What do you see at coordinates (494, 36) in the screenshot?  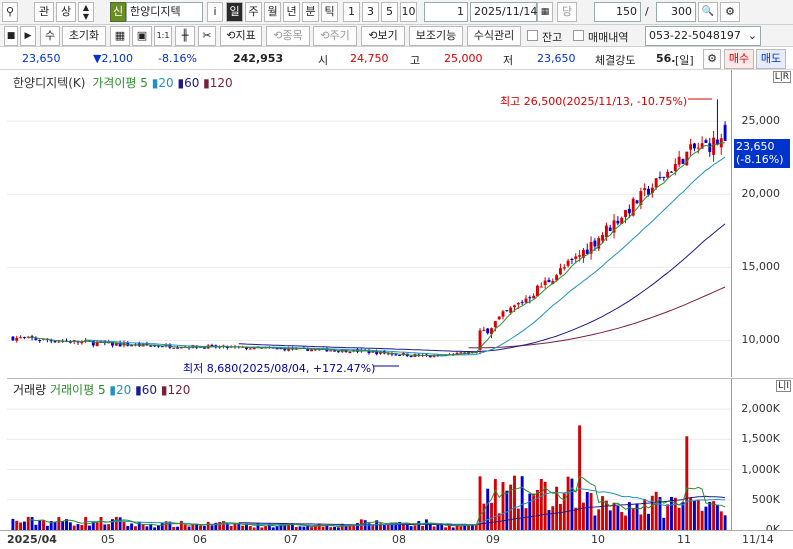 I see `formula-button: 수식관리` at bounding box center [494, 36].